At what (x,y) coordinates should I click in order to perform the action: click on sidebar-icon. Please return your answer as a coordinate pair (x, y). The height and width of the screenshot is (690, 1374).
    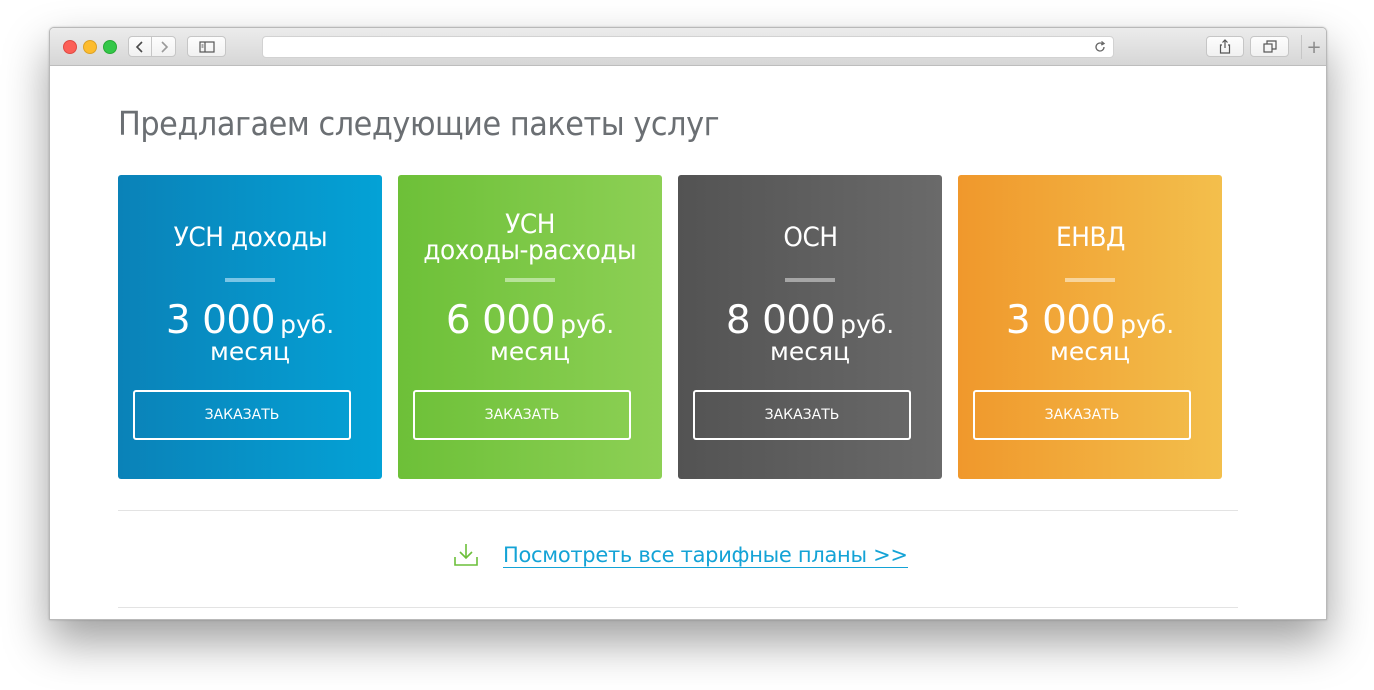
    Looking at the image, I should click on (206, 46).